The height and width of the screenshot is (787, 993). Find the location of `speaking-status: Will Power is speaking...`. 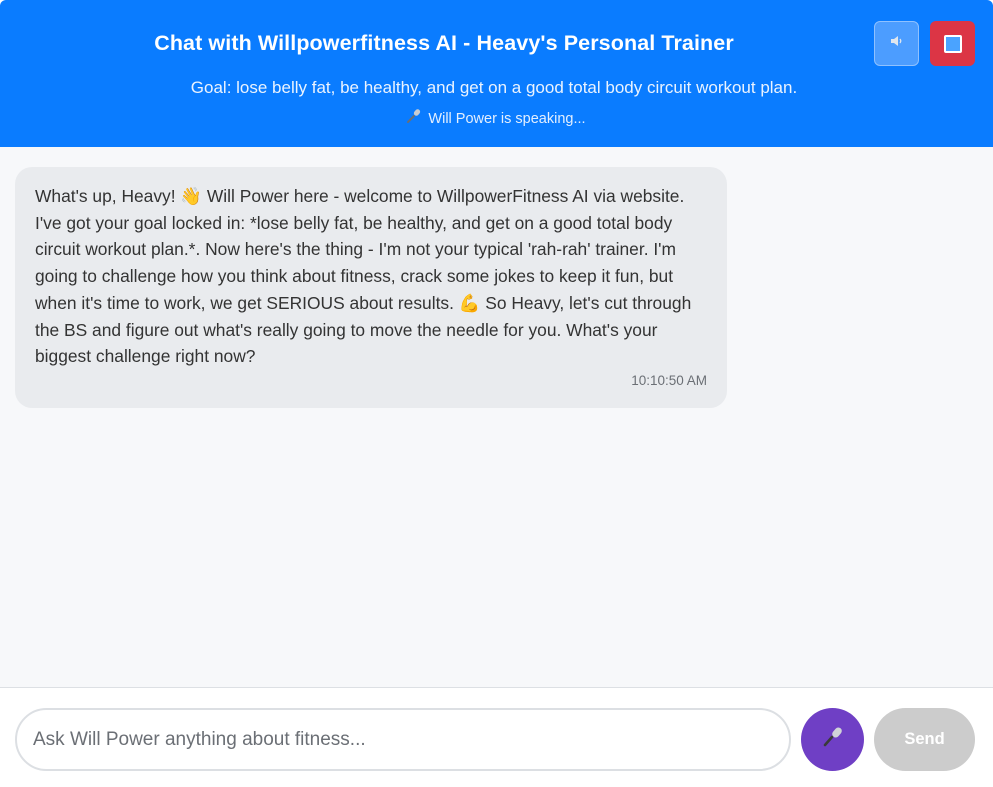

speaking-status: Will Power is speaking... is located at coordinates (496, 118).